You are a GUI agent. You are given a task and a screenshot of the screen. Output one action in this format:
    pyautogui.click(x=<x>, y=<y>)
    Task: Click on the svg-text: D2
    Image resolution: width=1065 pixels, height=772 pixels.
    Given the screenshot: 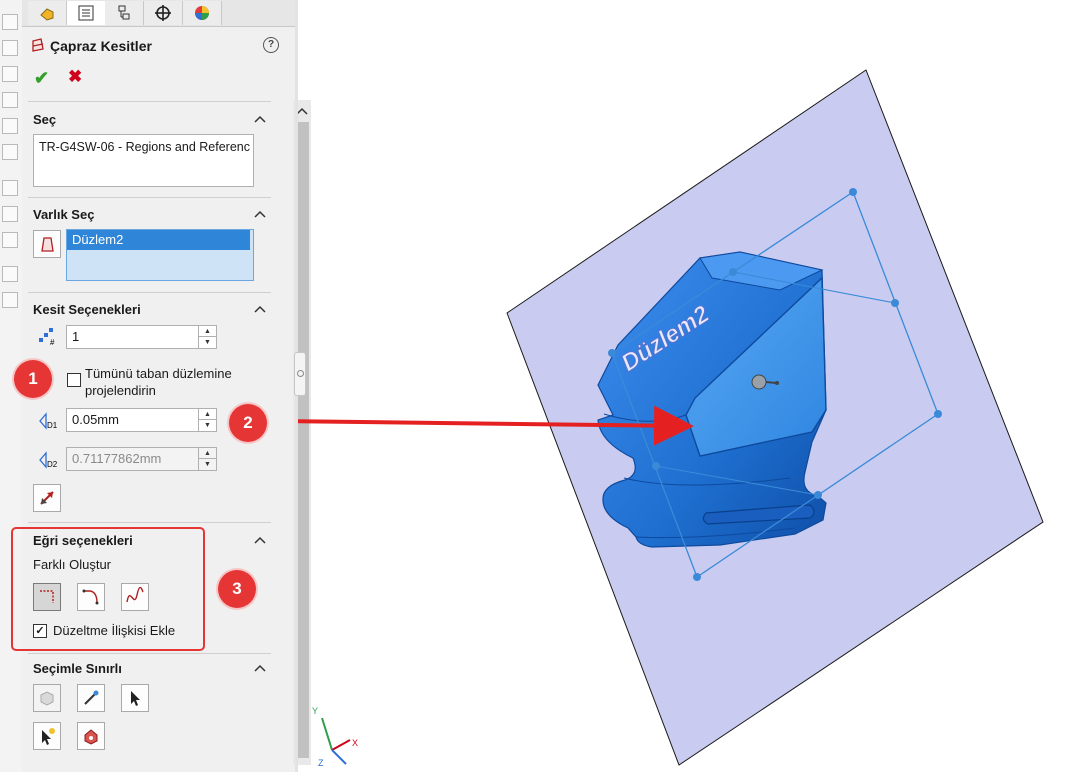 What is the action you would take?
    pyautogui.click(x=52, y=464)
    